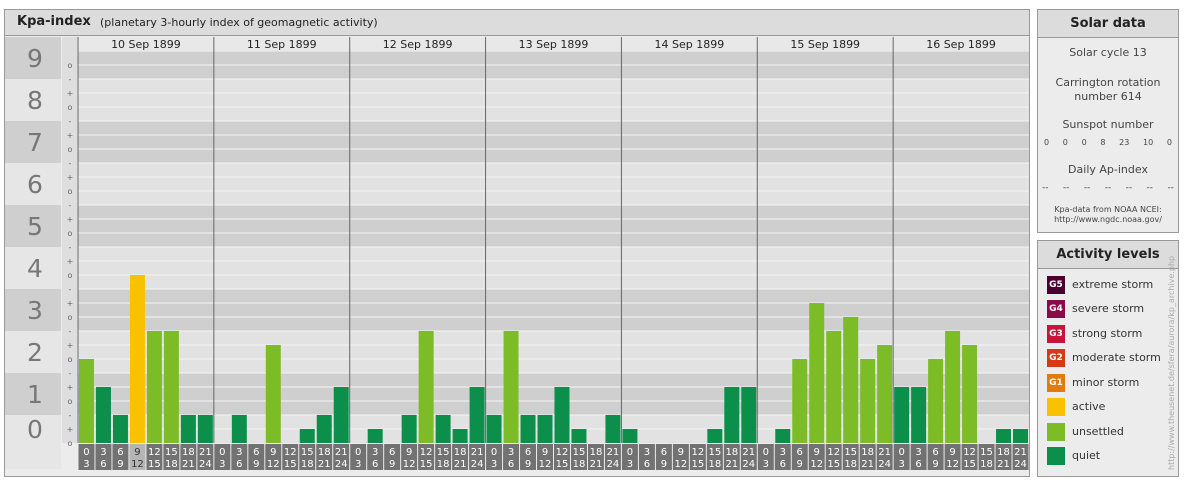 The height and width of the screenshot is (480, 1184). What do you see at coordinates (1108, 255) in the screenshot?
I see `activity-levels-heading: Activity levels` at bounding box center [1108, 255].